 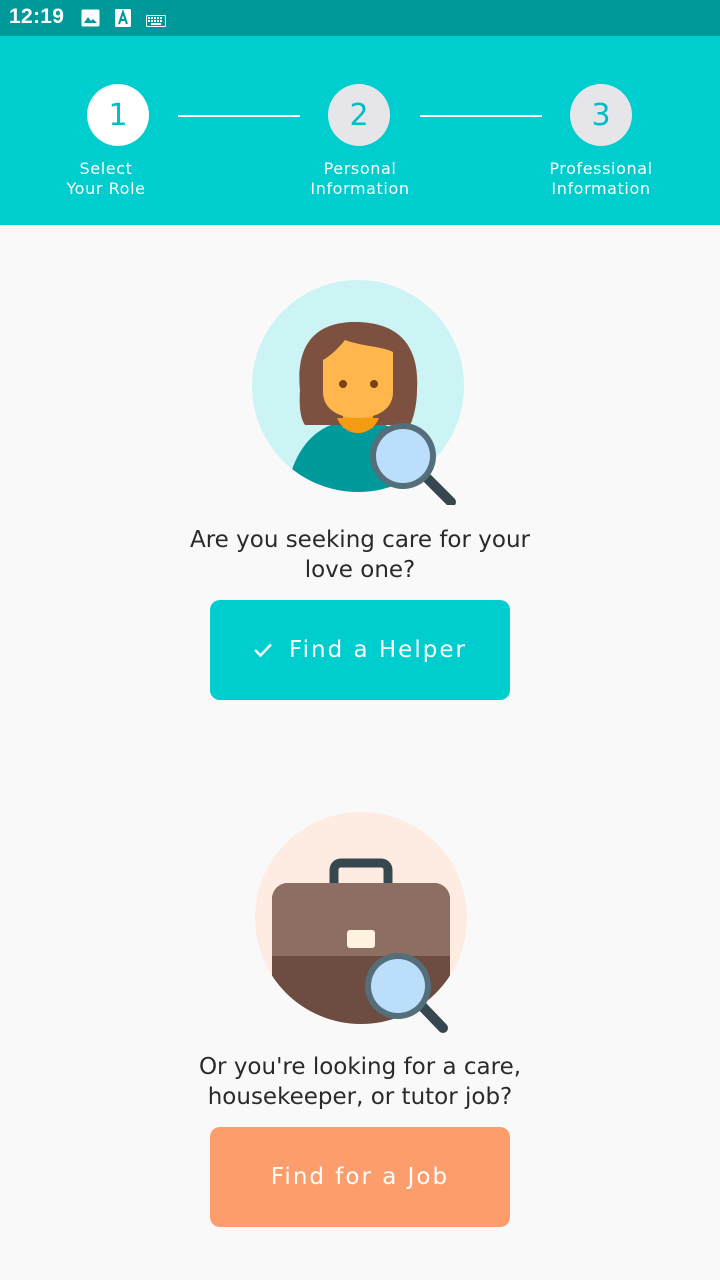 I want to click on step-2-circle: 2, so click(x=359, y=115).